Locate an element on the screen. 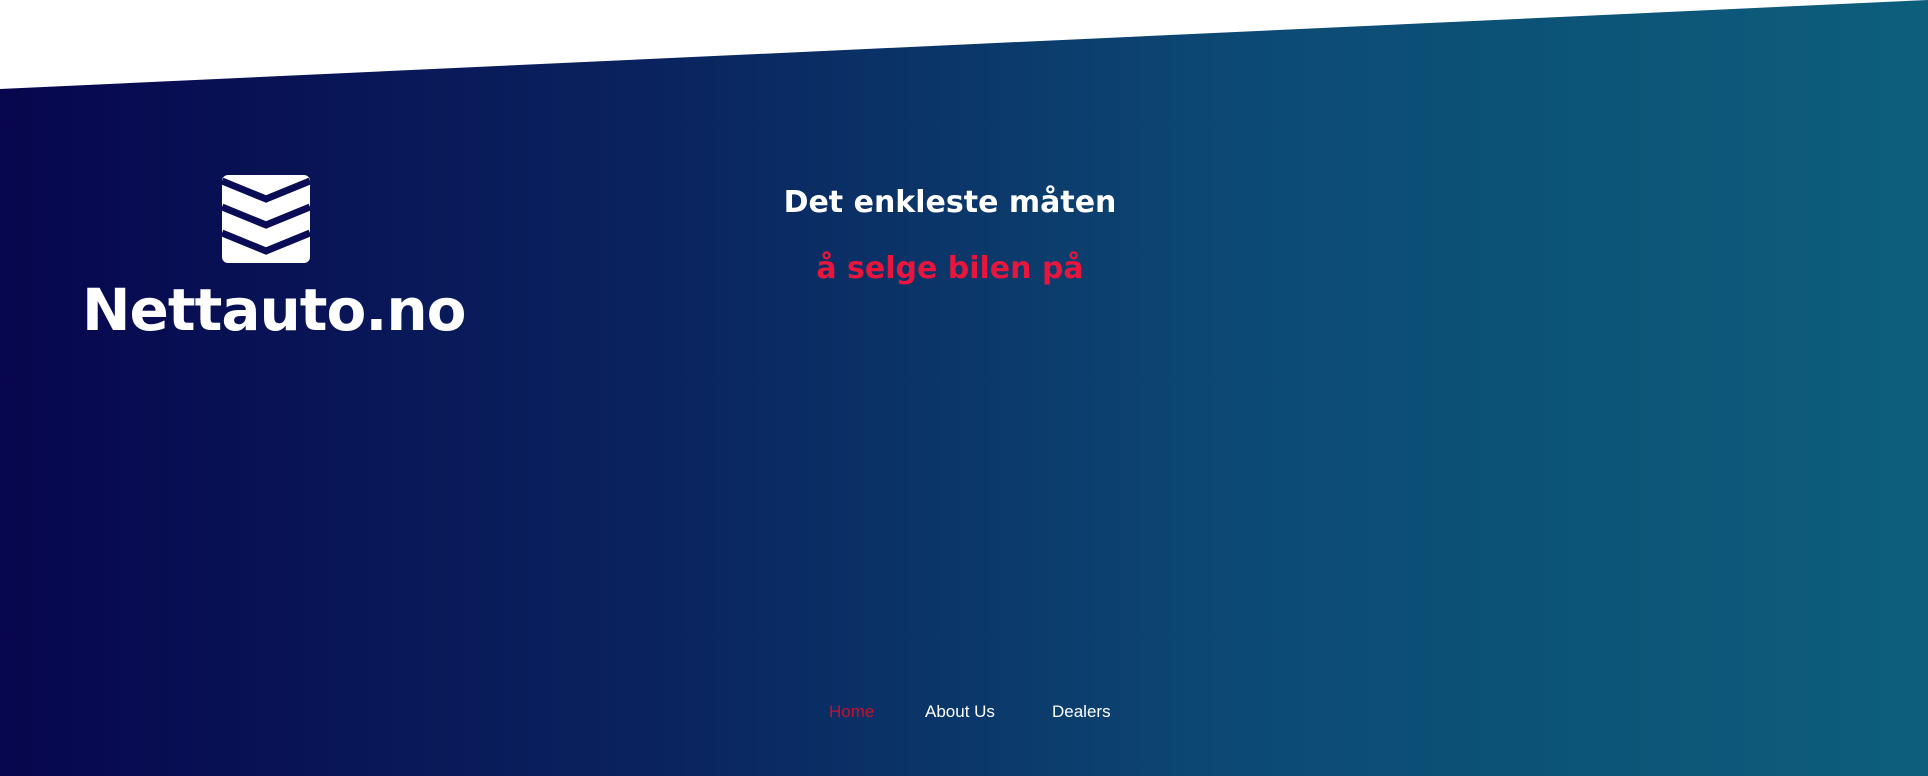  nav-item-home: Home is located at coordinates (851, 712).